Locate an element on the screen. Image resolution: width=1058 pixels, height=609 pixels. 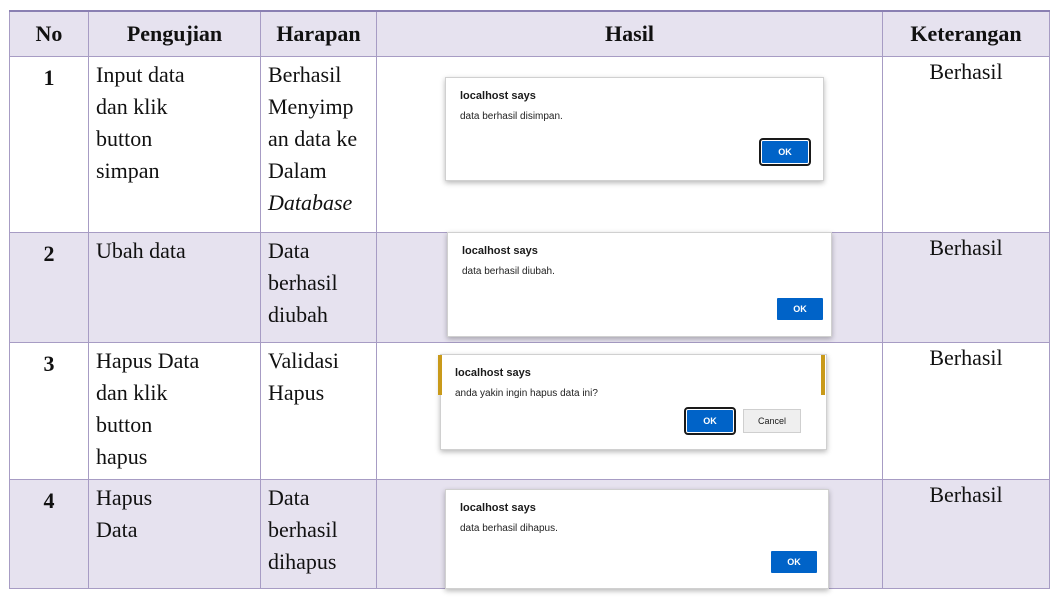
harapan-text: Hapus is located at coordinates (296, 392).